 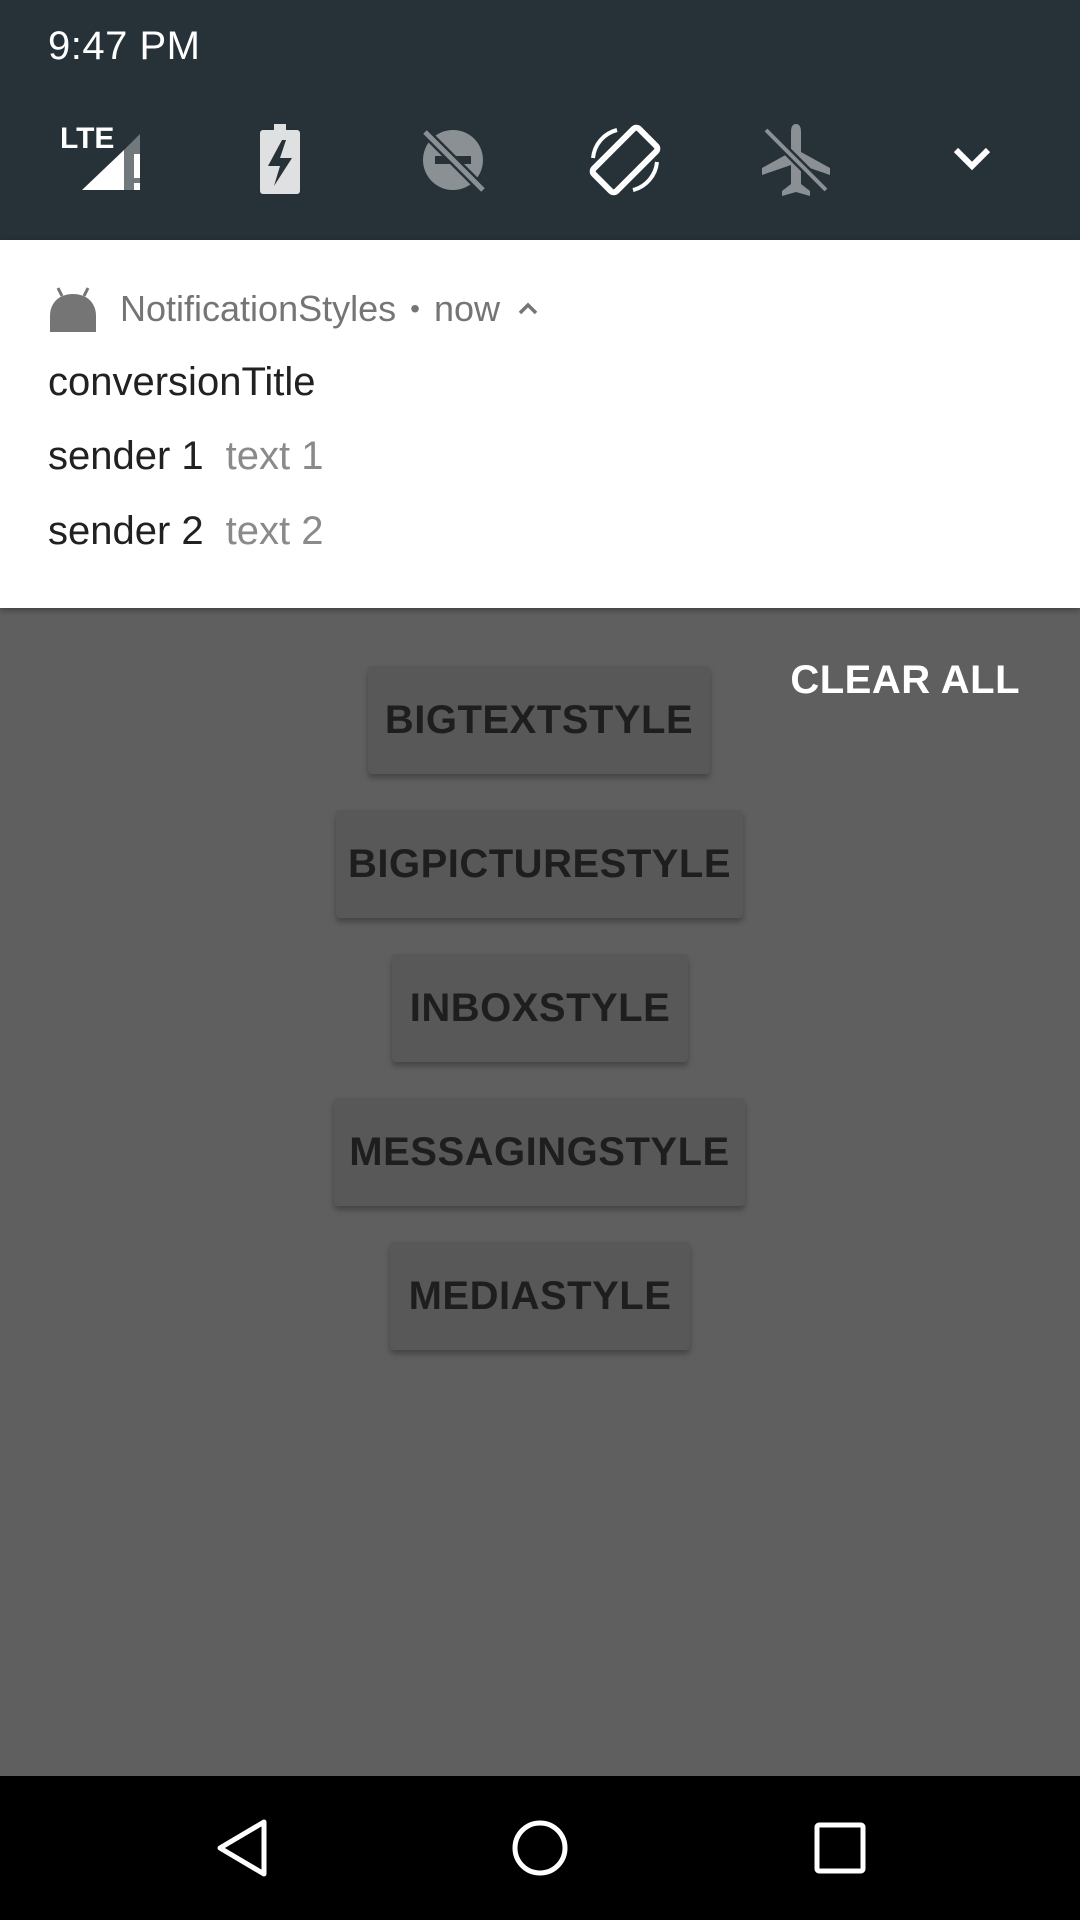 What do you see at coordinates (540, 160) in the screenshot?
I see `quick-settings-tiles: LTE` at bounding box center [540, 160].